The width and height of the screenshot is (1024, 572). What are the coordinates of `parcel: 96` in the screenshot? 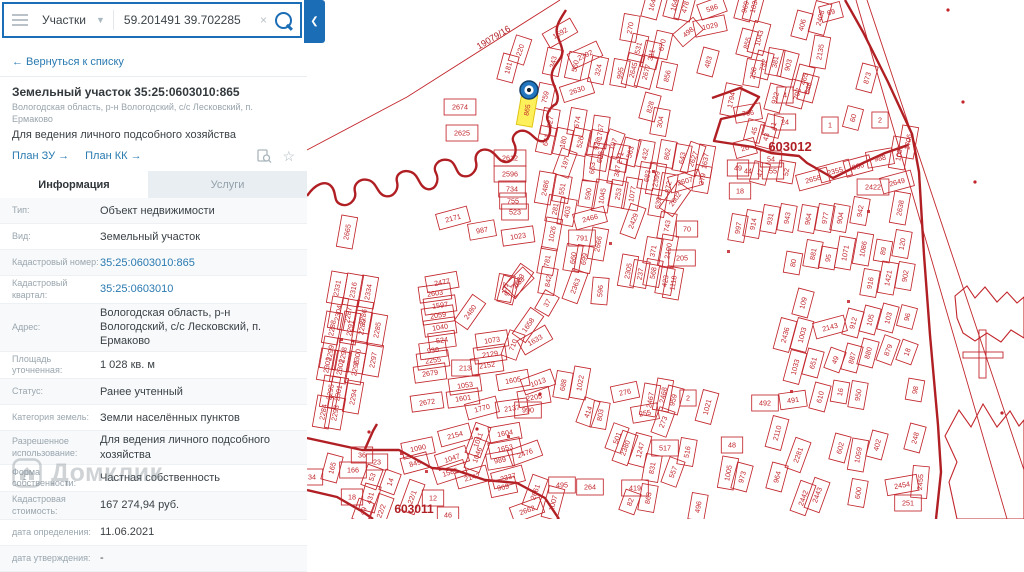 It's located at (907, 317).